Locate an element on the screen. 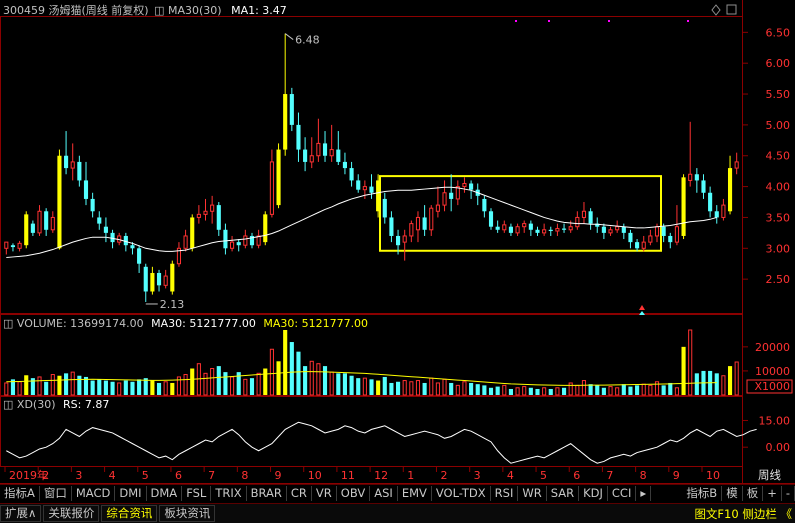 This screenshot has width=795, height=523. indicator-tab-6: TRIX is located at coordinates (229, 493).